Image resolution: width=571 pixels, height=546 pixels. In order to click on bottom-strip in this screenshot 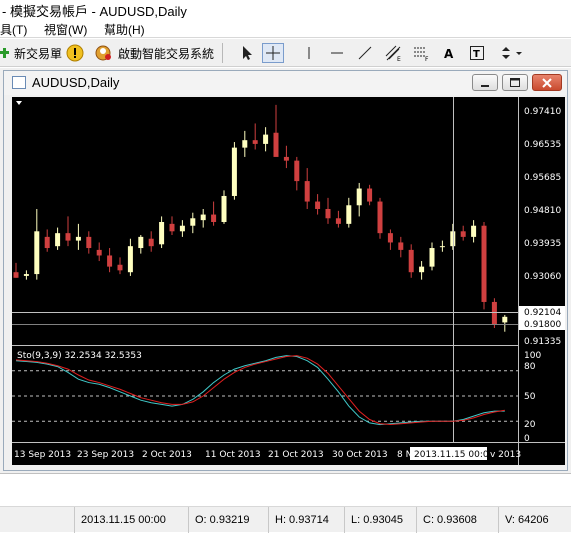, I will do `click(285, 539)`.